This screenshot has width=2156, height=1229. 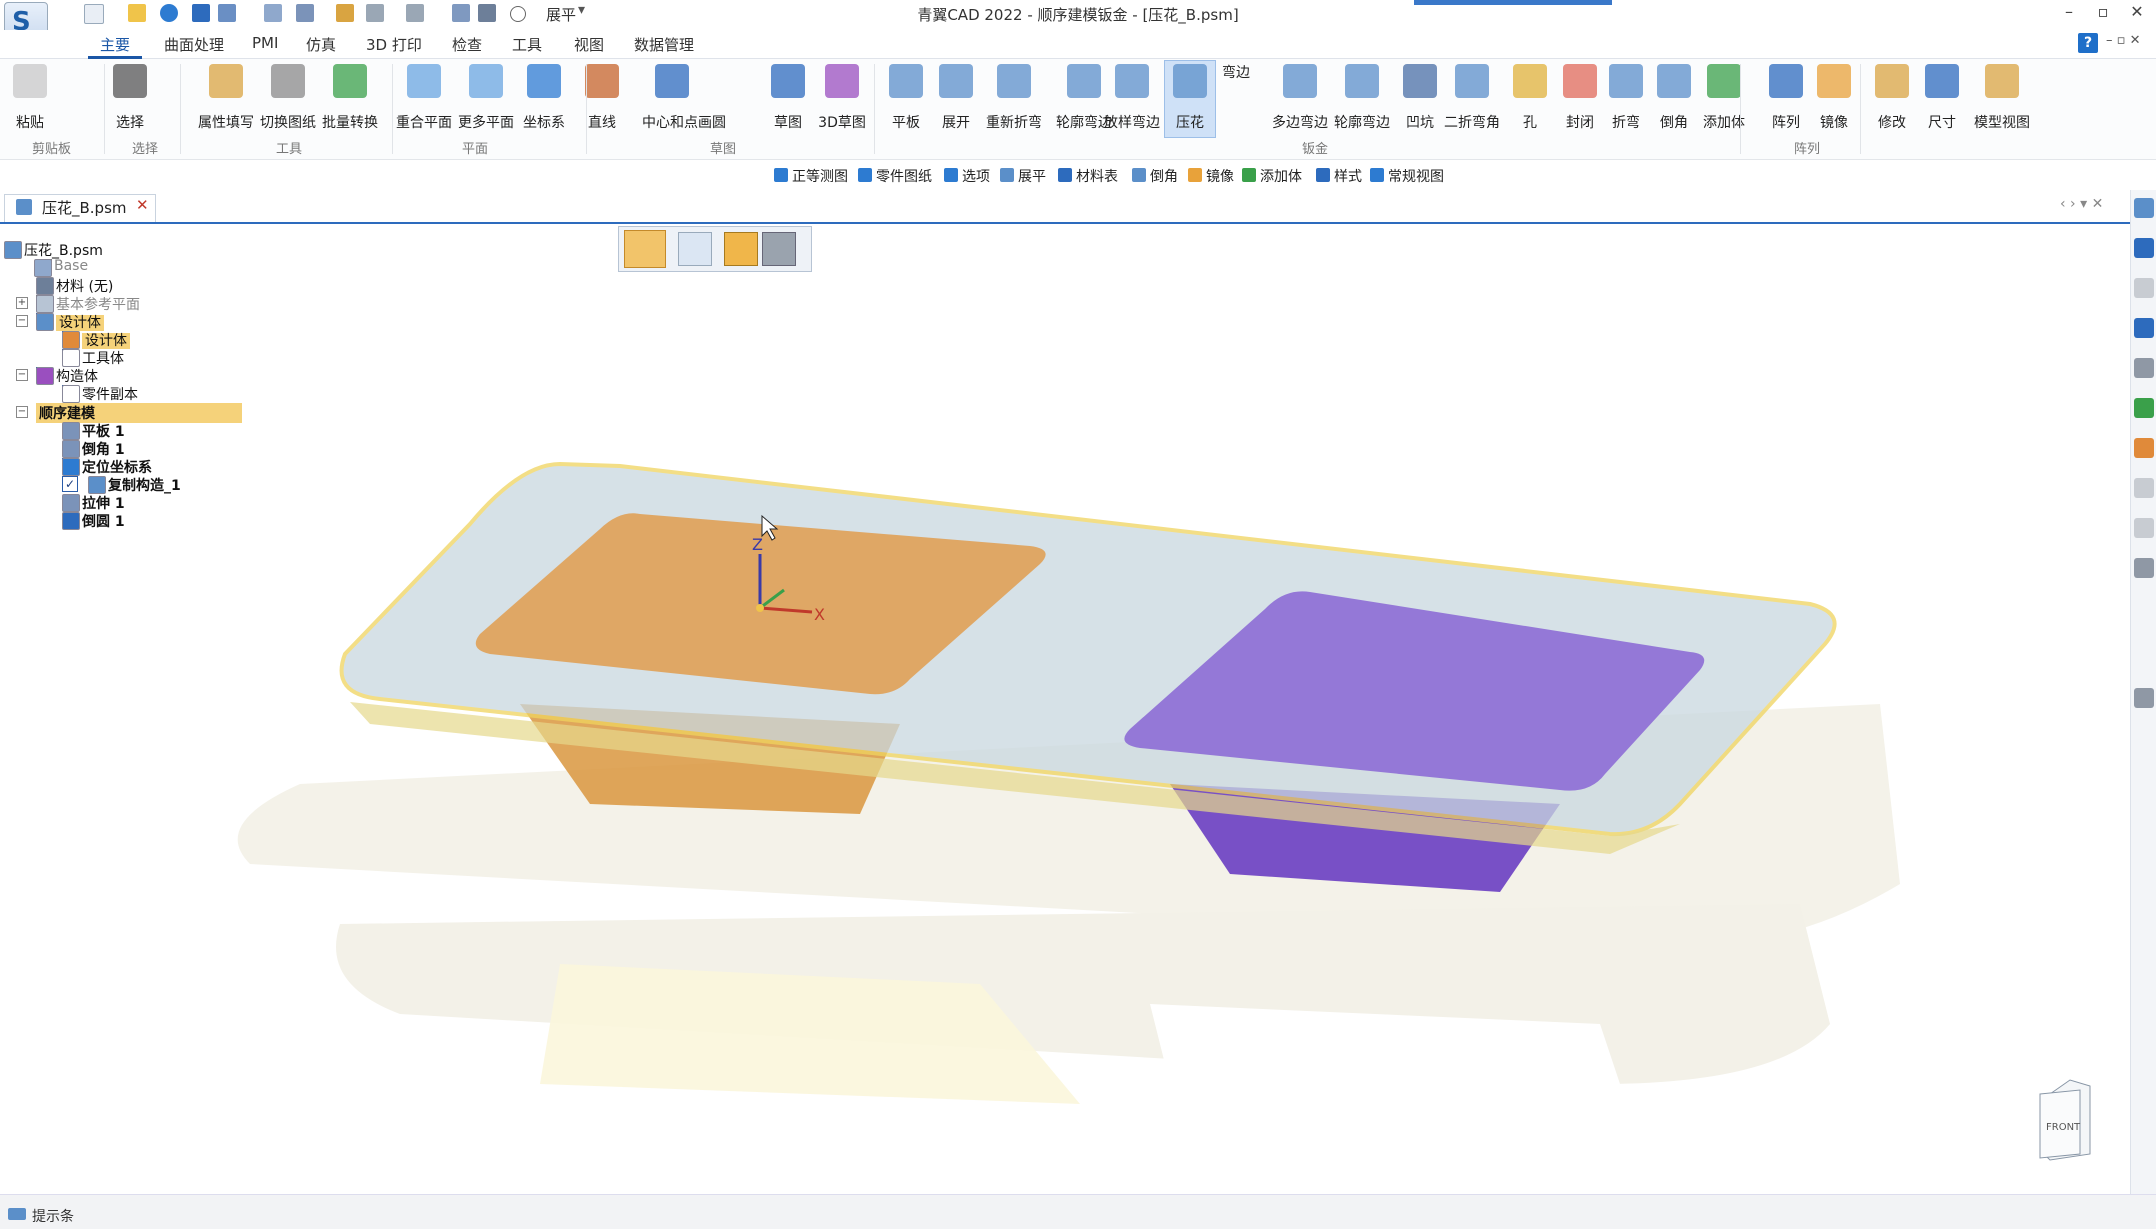 What do you see at coordinates (288, 122) in the screenshot?
I see `ribbon-button-label-3: 切换图纸` at bounding box center [288, 122].